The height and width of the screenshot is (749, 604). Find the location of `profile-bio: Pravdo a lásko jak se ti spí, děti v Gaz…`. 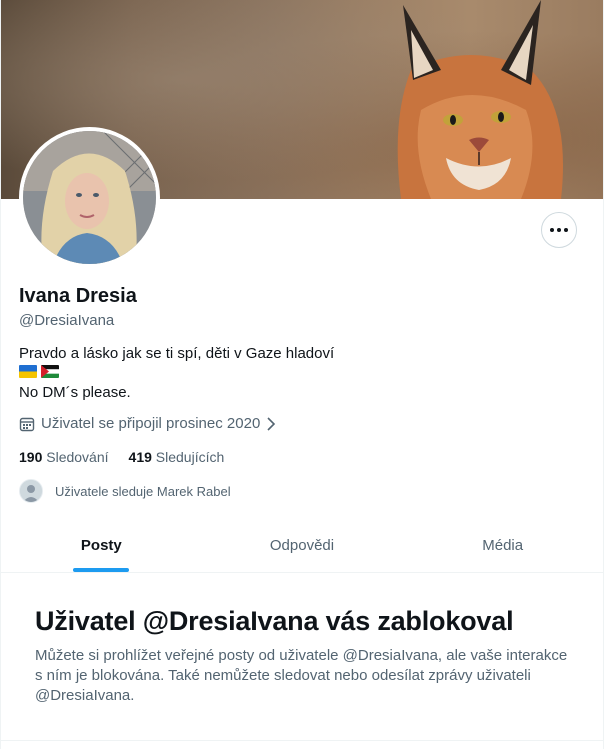

profile-bio: Pravdo a lásko jak se ti spí, děti v Gaz… is located at coordinates (177, 353).